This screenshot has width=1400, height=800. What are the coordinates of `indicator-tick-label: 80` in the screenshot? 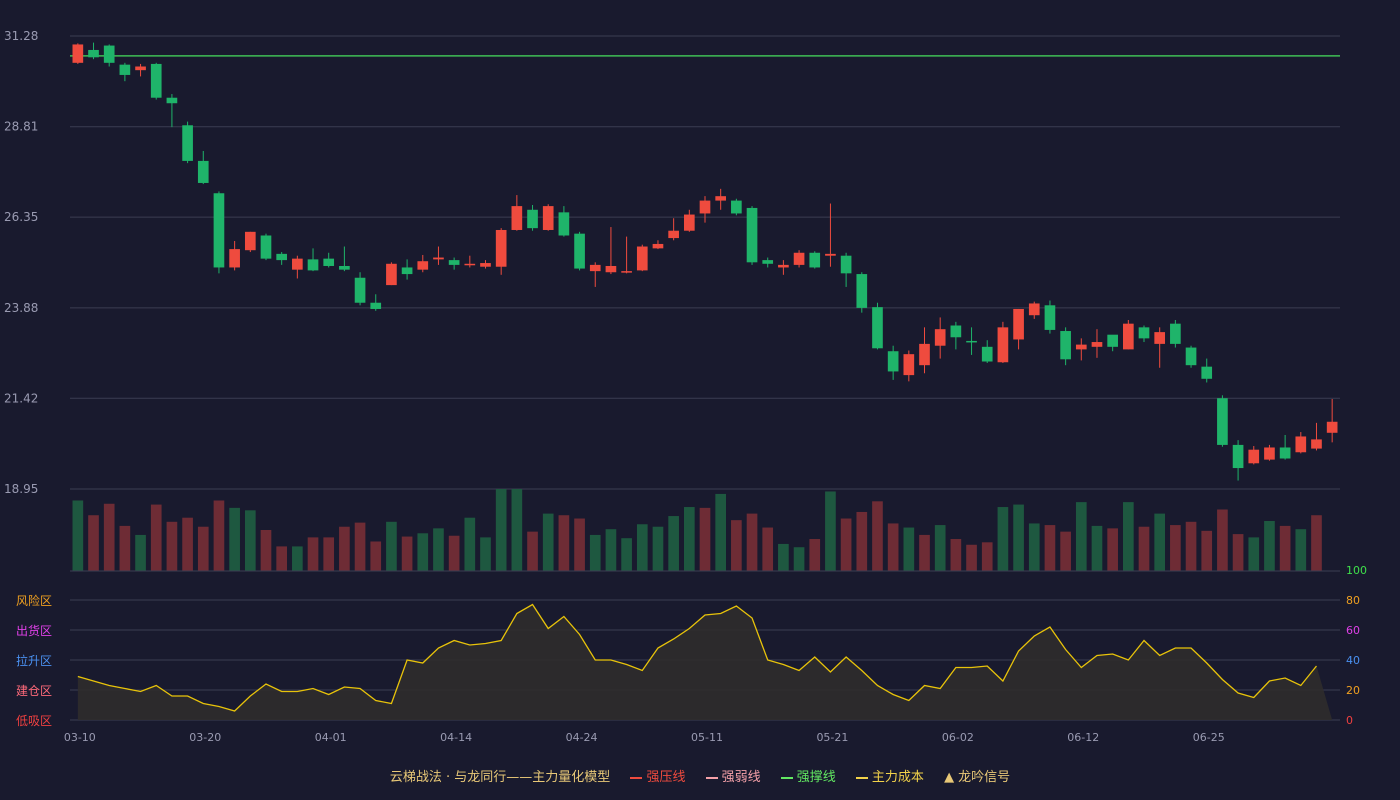 It's located at (1353, 600).